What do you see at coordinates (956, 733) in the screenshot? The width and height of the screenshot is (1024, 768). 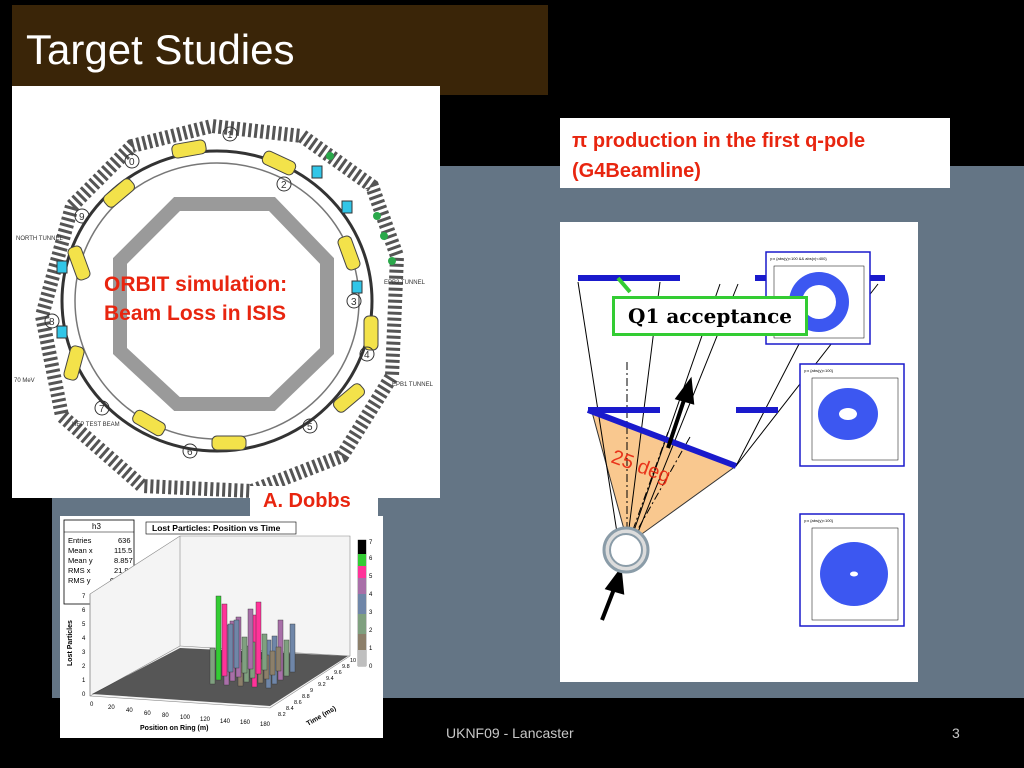 I see `page-number: 3` at bounding box center [956, 733].